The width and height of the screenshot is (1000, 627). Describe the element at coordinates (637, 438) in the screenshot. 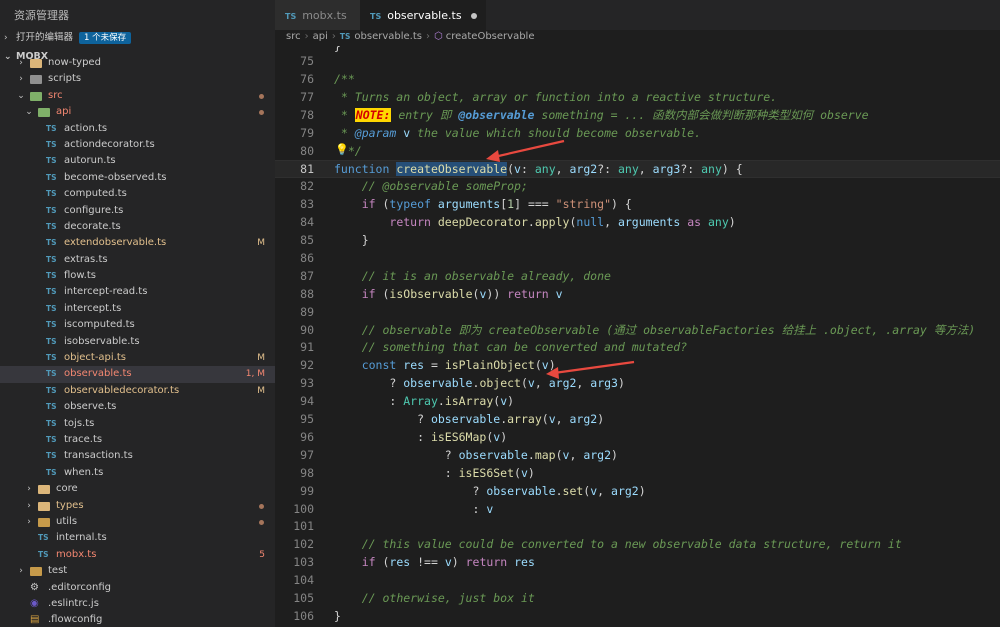

I see `code-line: 96 : isES6Map(v)` at that location.